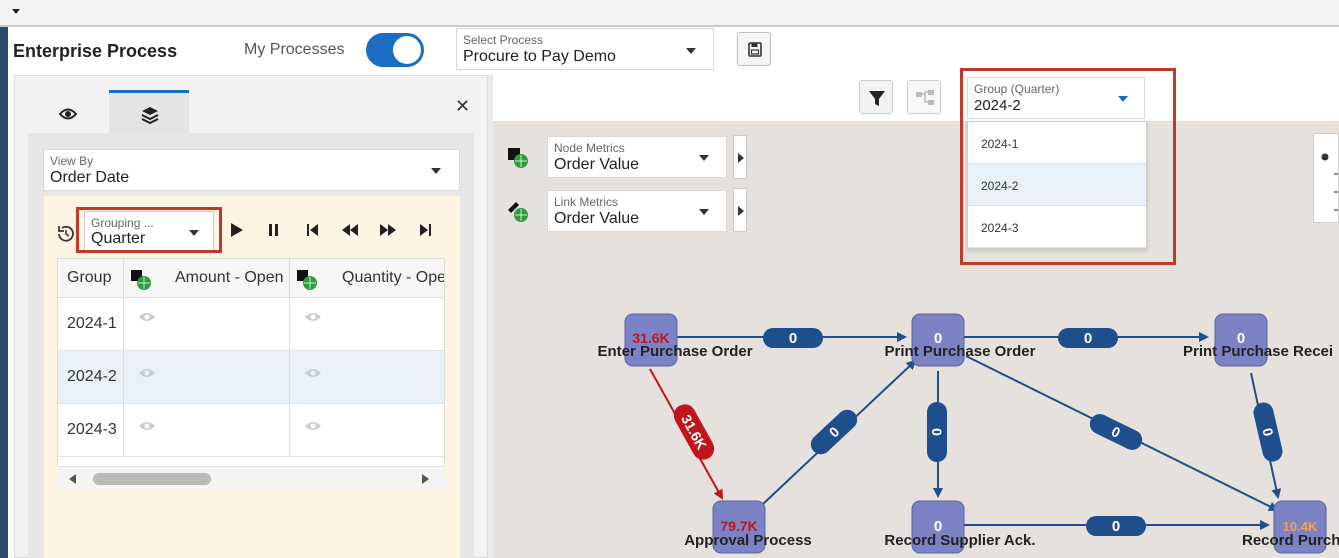  Describe the element at coordinates (251, 111) in the screenshot. I see `left-panel-tabs` at that location.